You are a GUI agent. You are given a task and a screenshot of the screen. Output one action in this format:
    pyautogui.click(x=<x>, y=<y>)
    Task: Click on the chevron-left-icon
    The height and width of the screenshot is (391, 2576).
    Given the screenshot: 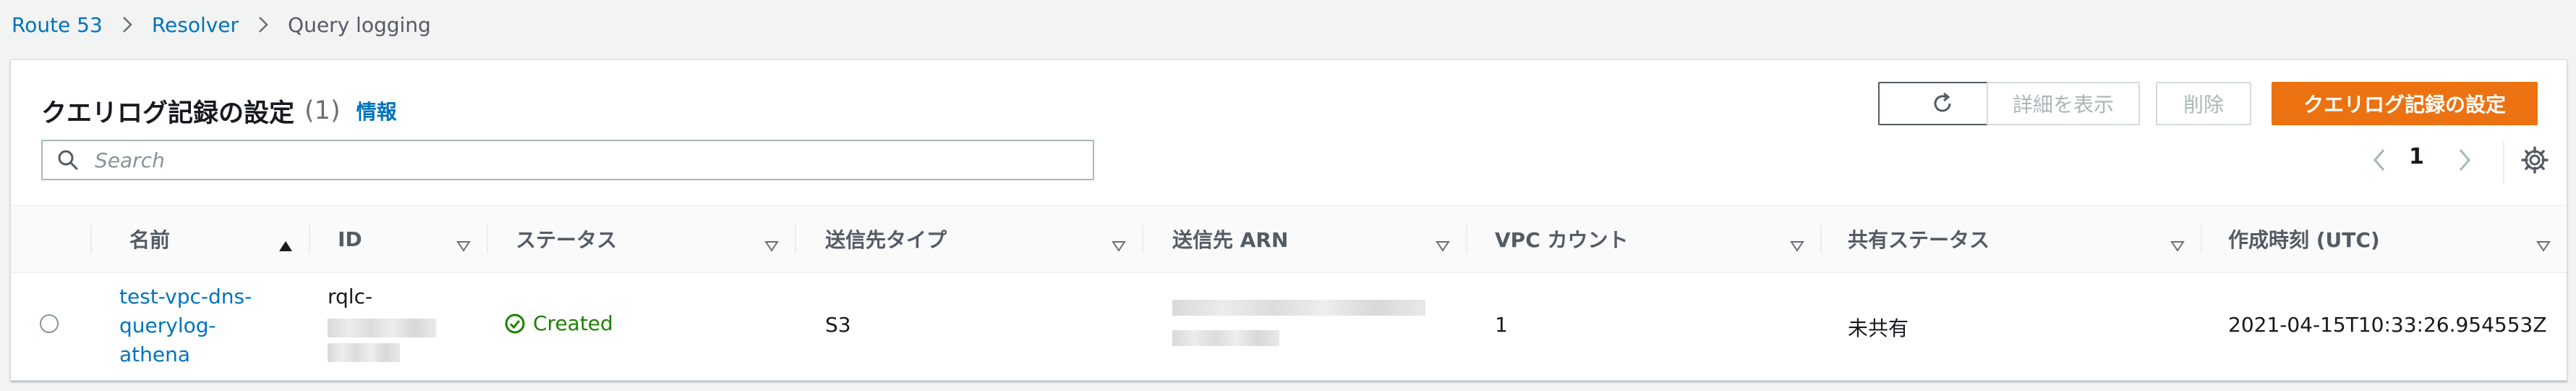 What is the action you would take?
    pyautogui.click(x=2379, y=161)
    